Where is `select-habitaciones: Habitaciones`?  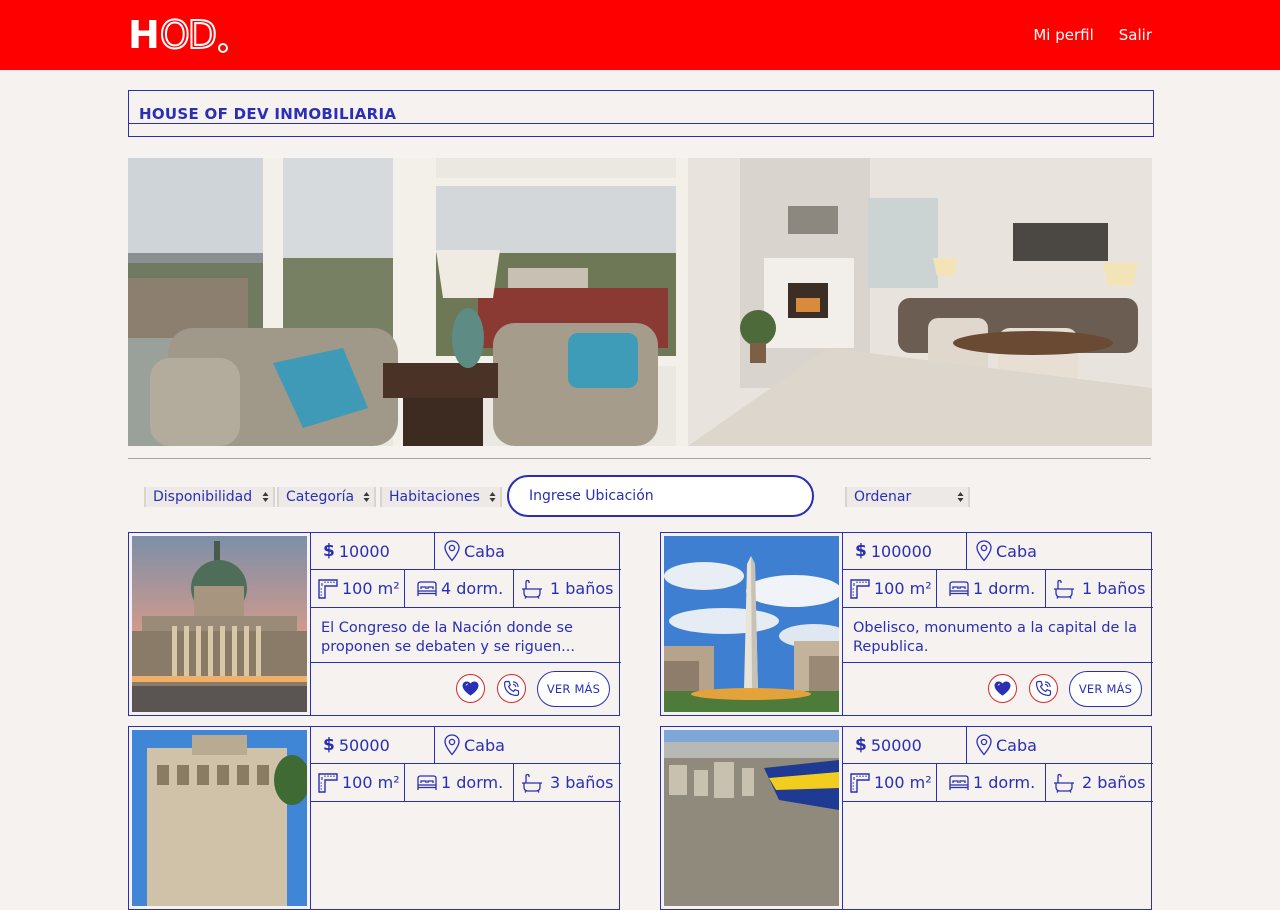 select-habitaciones: Habitaciones is located at coordinates (441, 497).